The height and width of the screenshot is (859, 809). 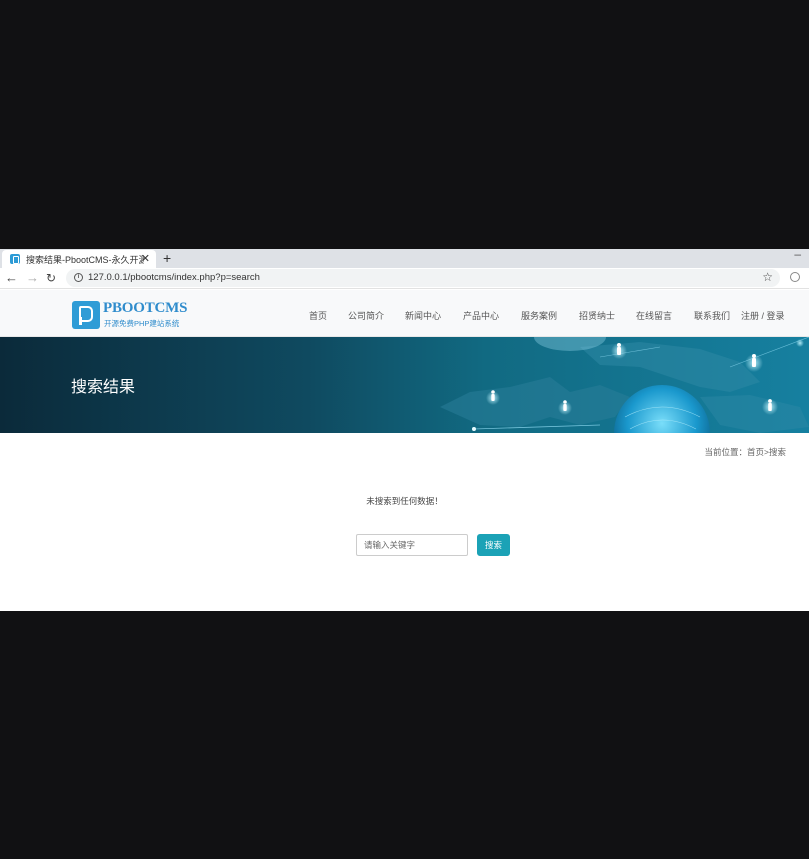 I want to click on auth-links: 注册 / 登录, so click(x=763, y=315).